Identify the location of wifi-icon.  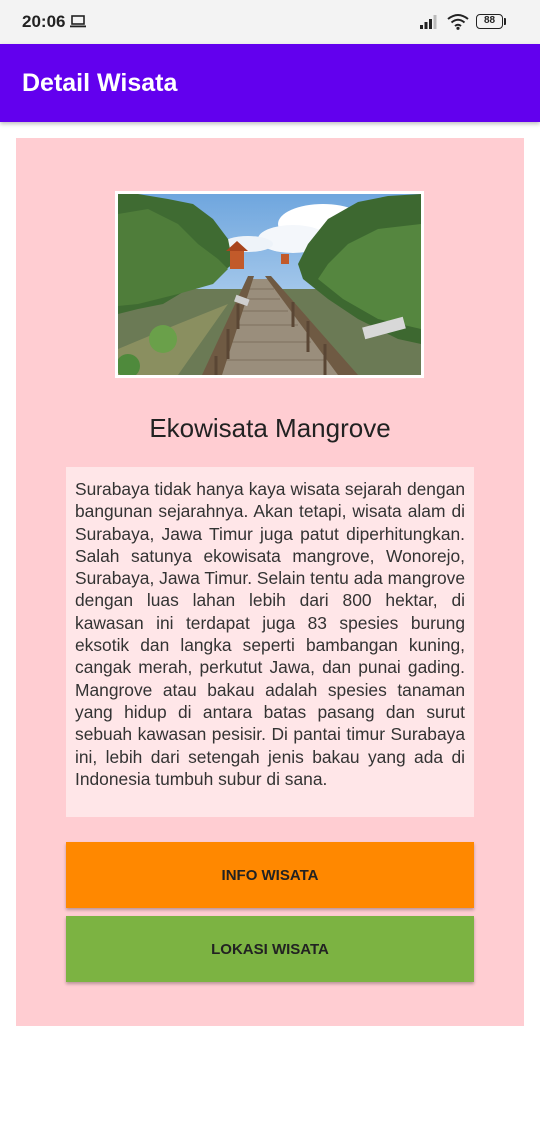
(458, 24).